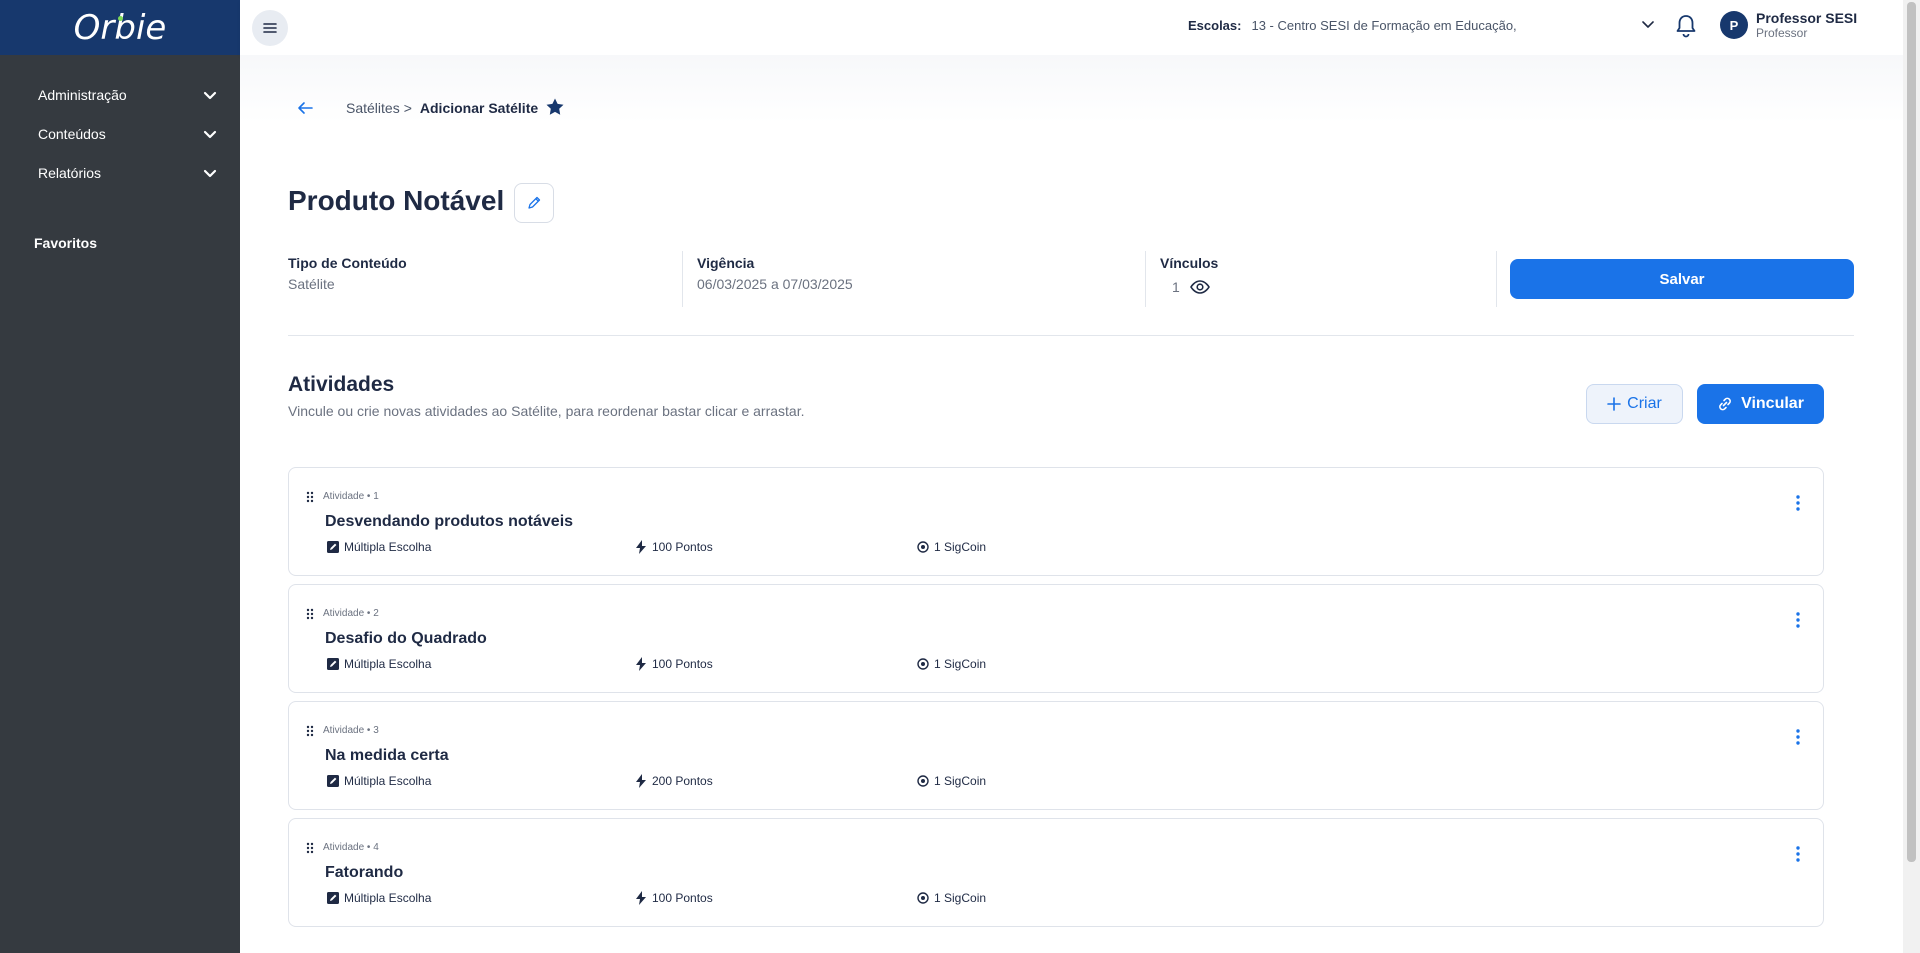 This screenshot has height=953, width=1920. I want to click on save-button: Salvar, so click(1682, 279).